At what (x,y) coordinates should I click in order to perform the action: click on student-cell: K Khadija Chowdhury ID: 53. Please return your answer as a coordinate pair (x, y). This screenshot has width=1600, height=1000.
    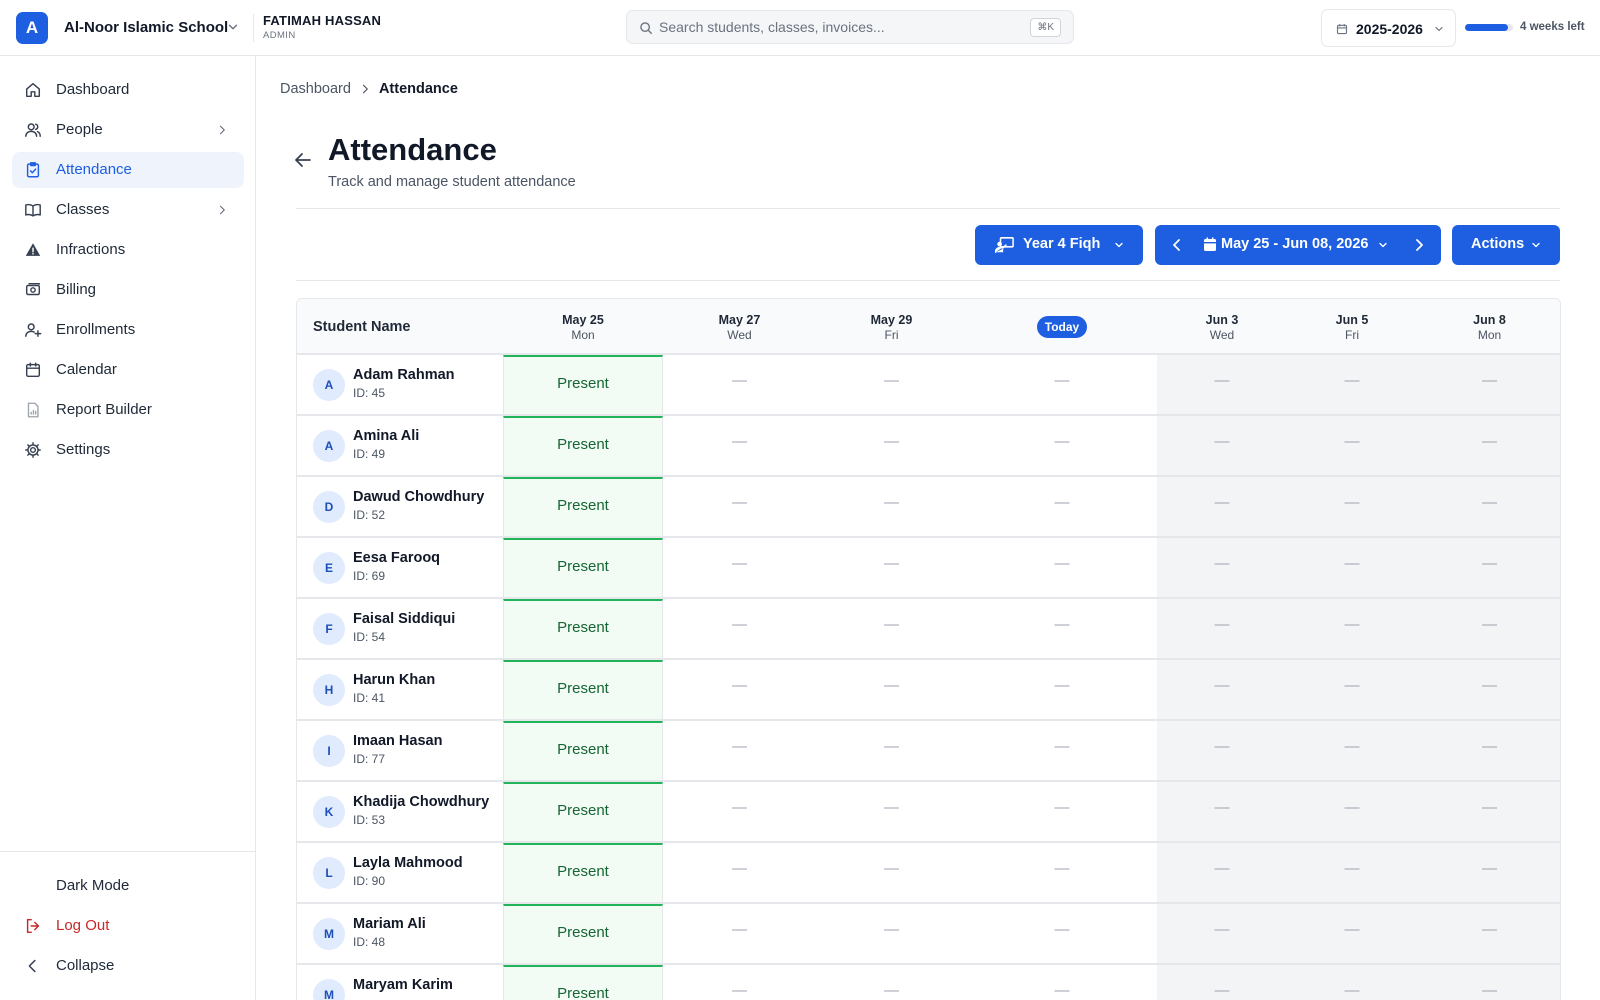
    Looking at the image, I should click on (400, 811).